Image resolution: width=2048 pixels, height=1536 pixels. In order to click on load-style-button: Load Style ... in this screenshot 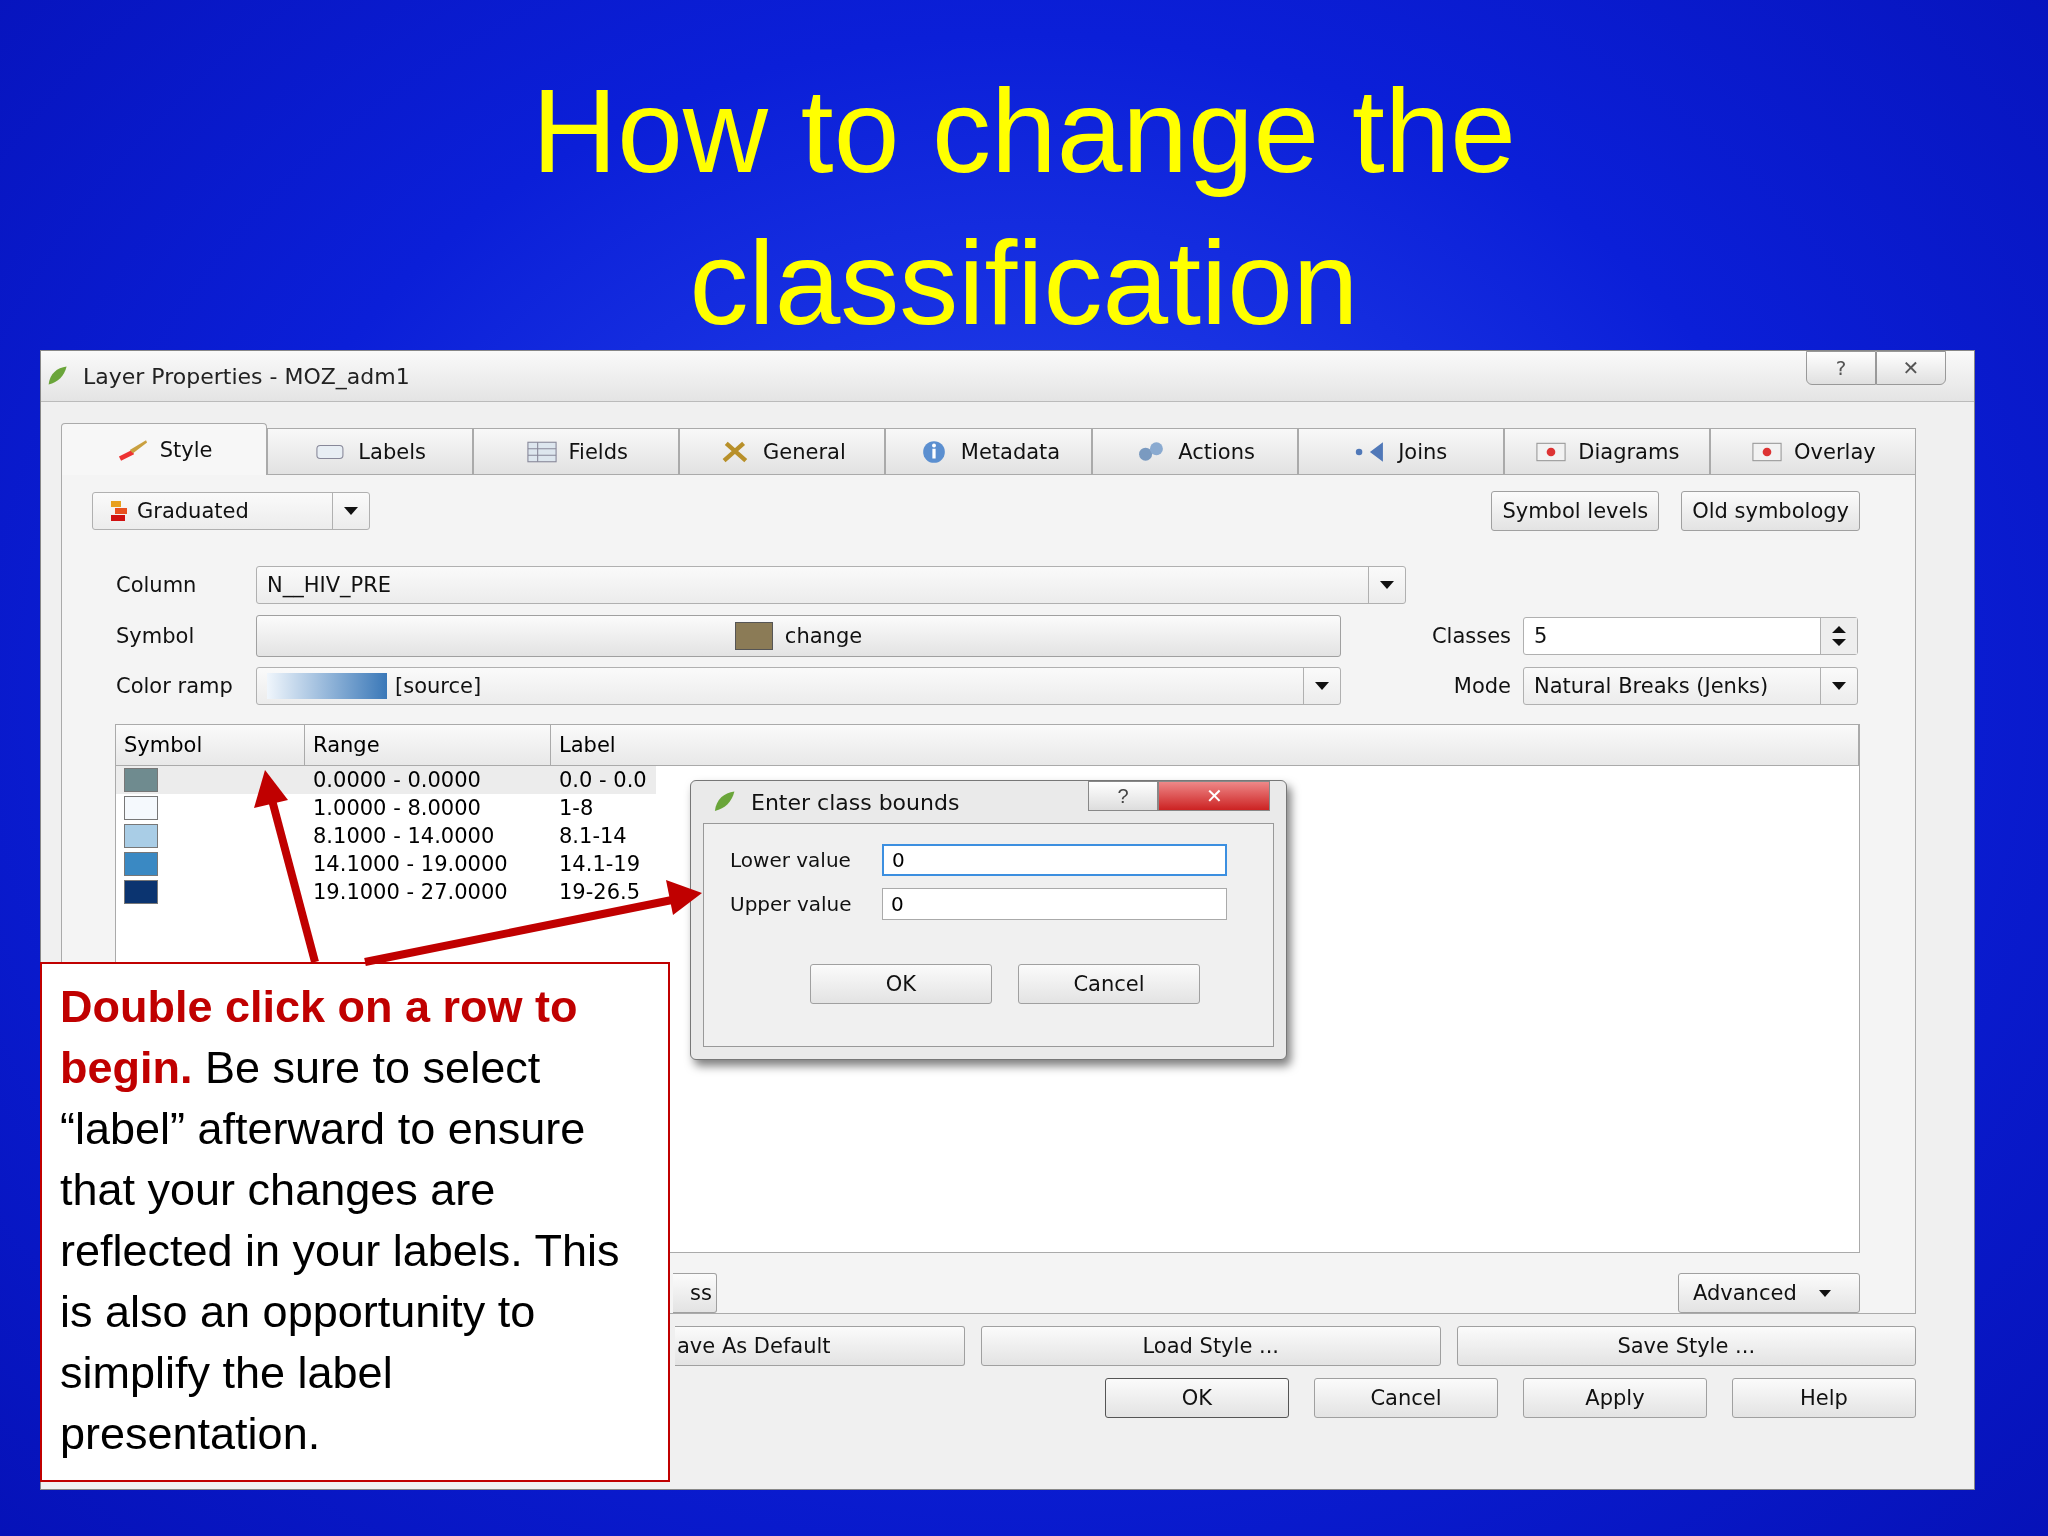, I will do `click(1211, 1346)`.